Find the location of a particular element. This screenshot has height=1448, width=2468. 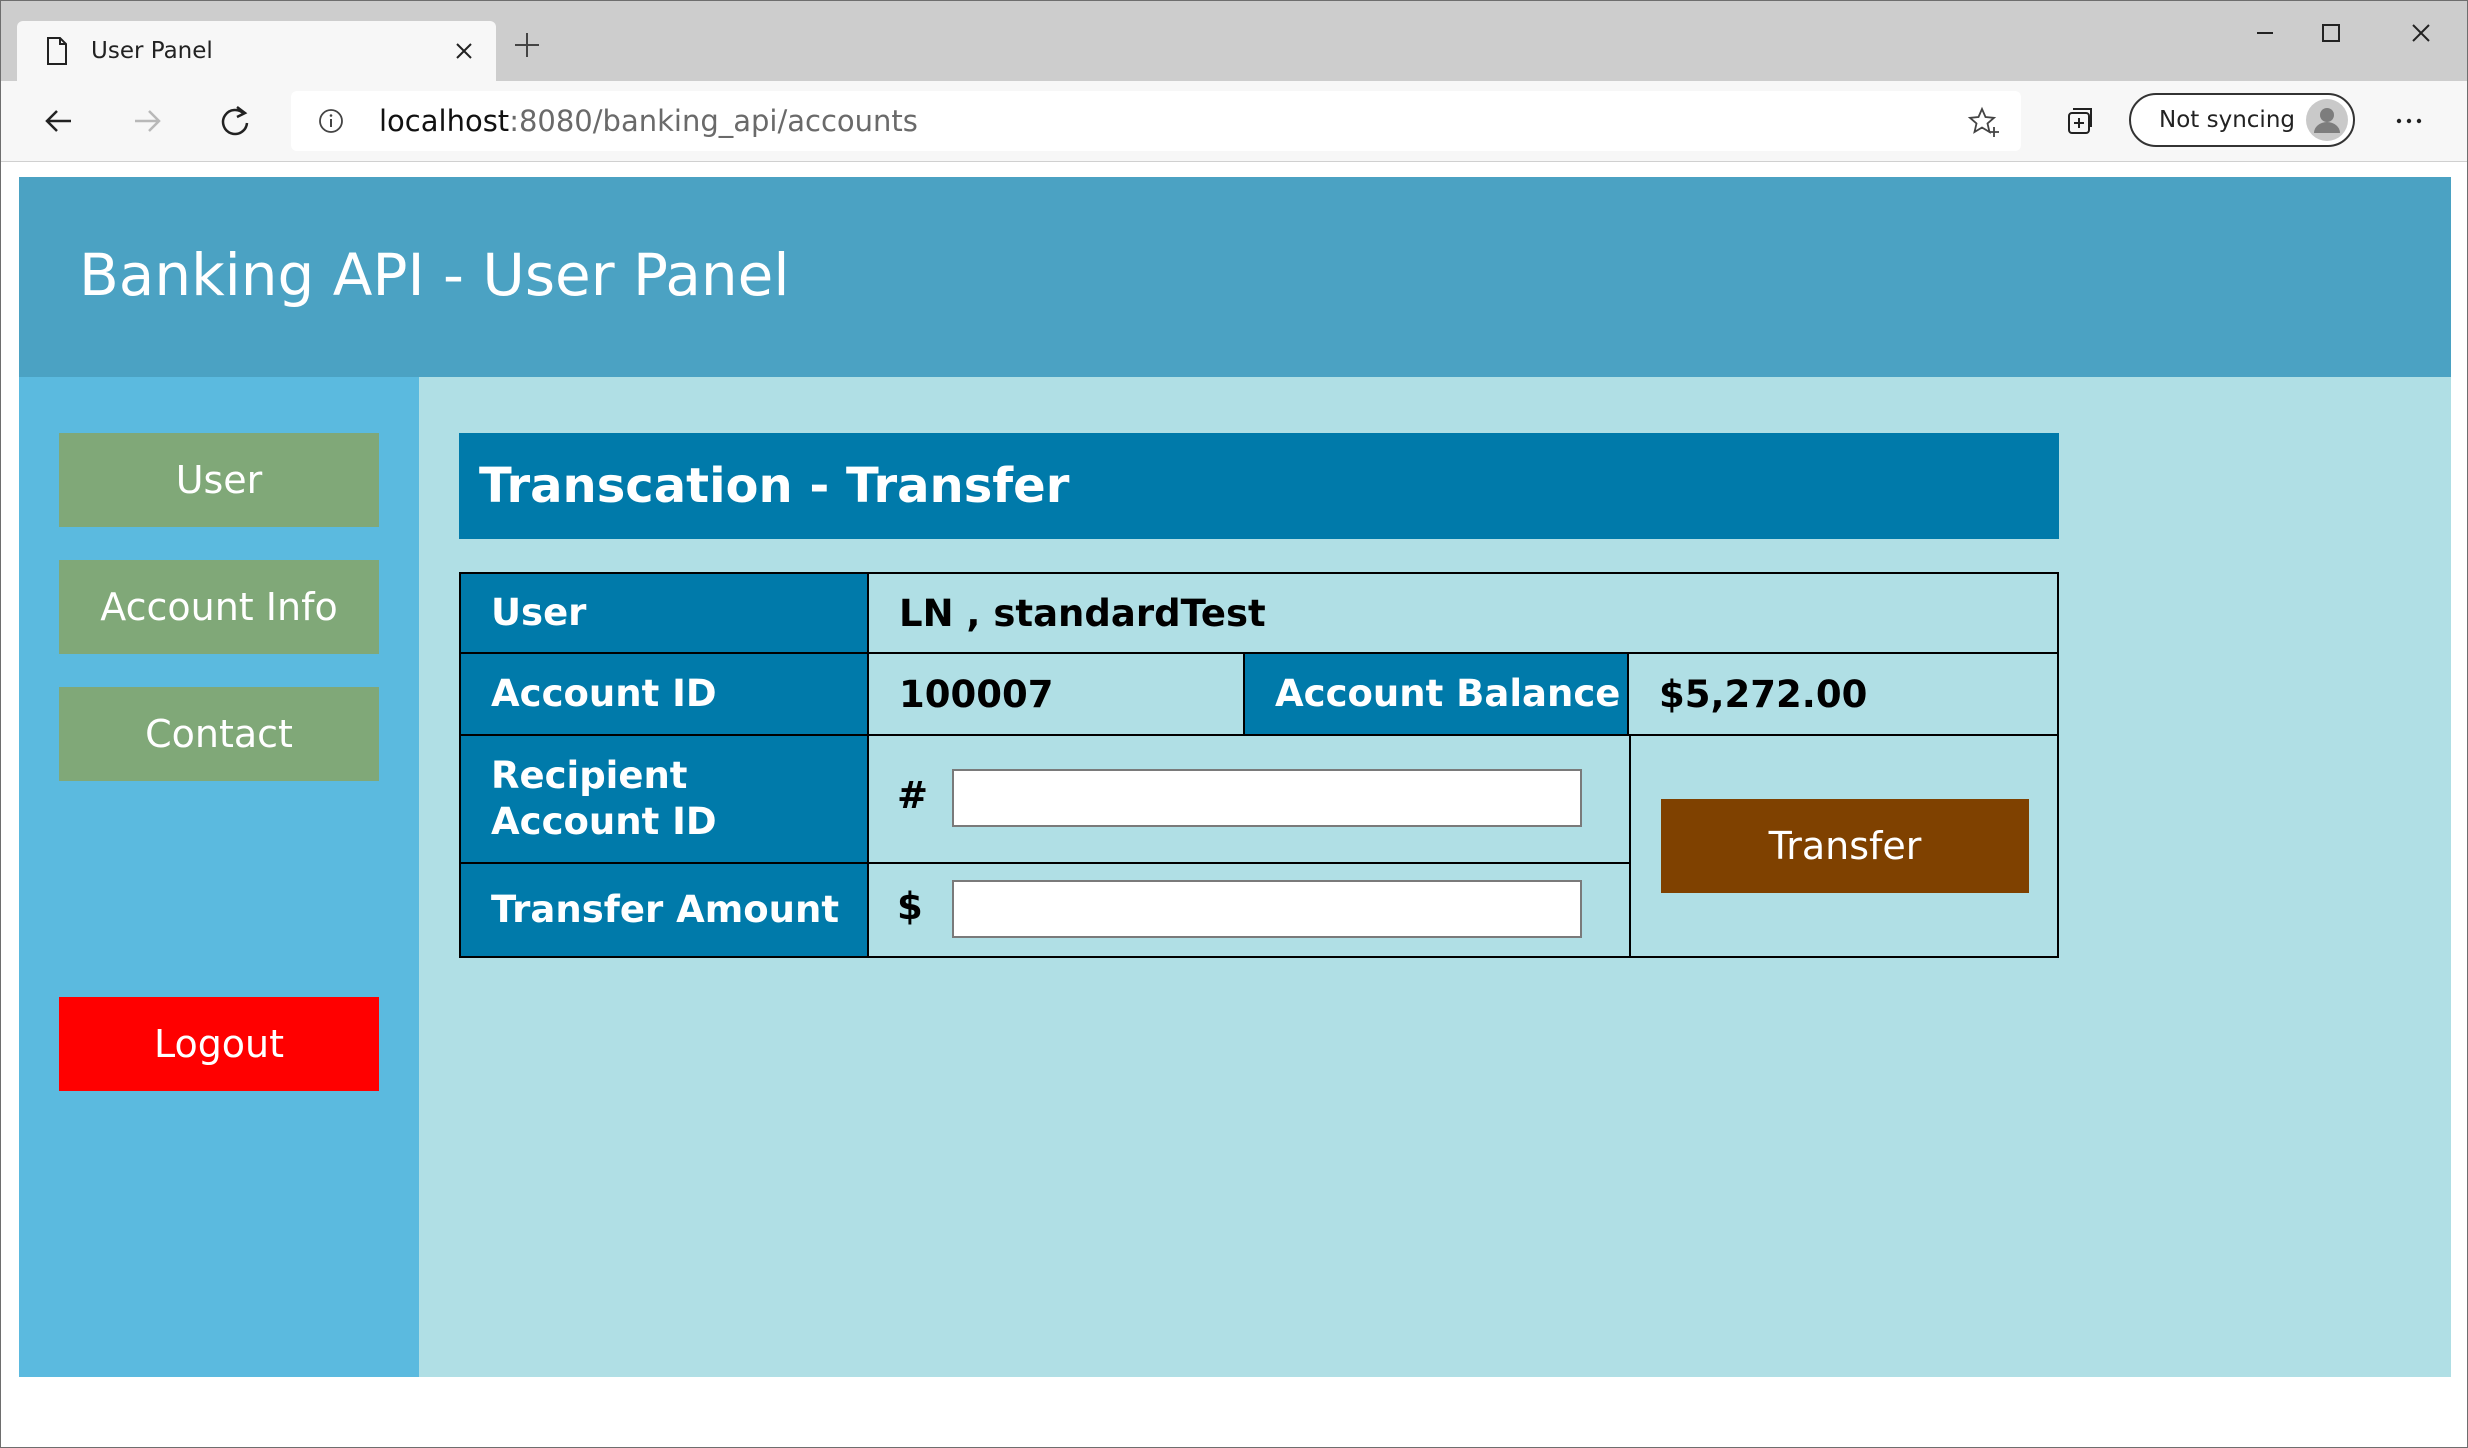

tab-title: User Panel is located at coordinates (152, 51).